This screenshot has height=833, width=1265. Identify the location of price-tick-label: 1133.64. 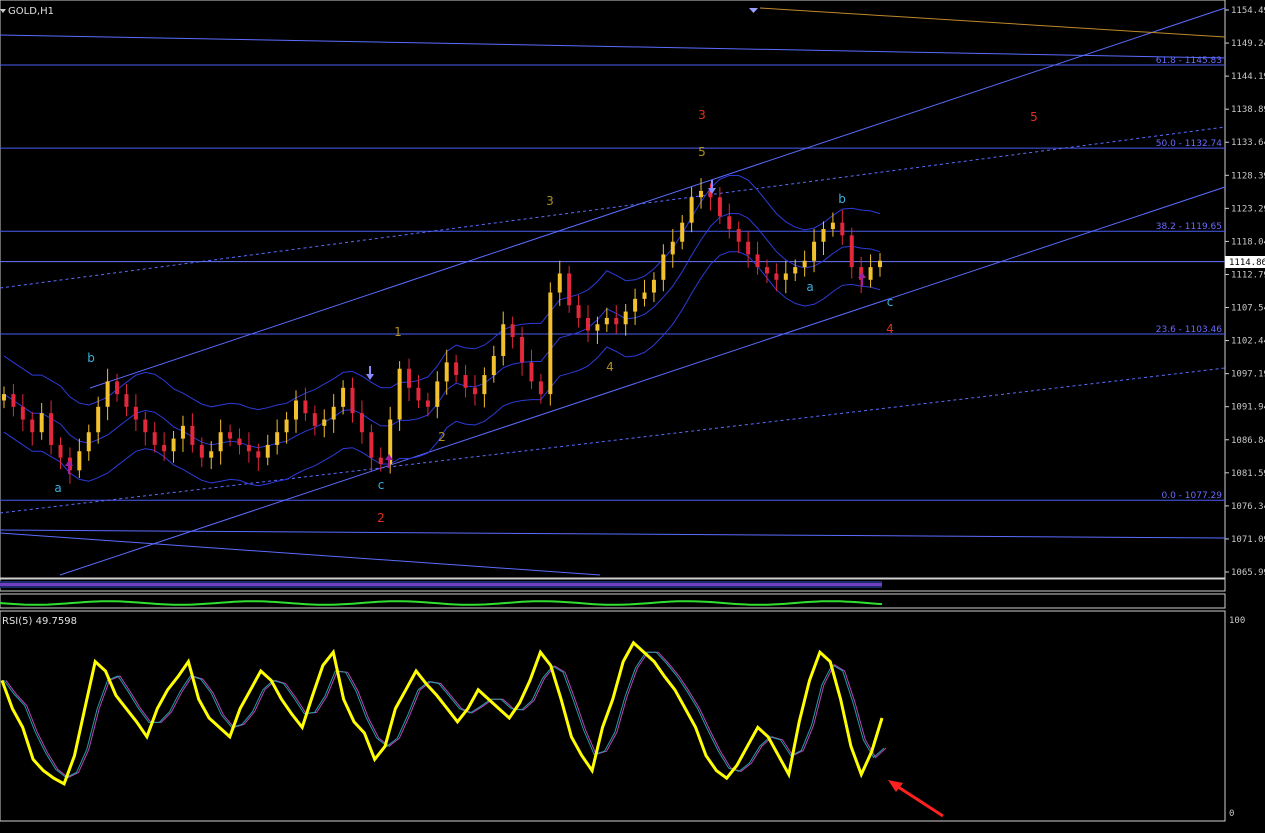
(1248, 143).